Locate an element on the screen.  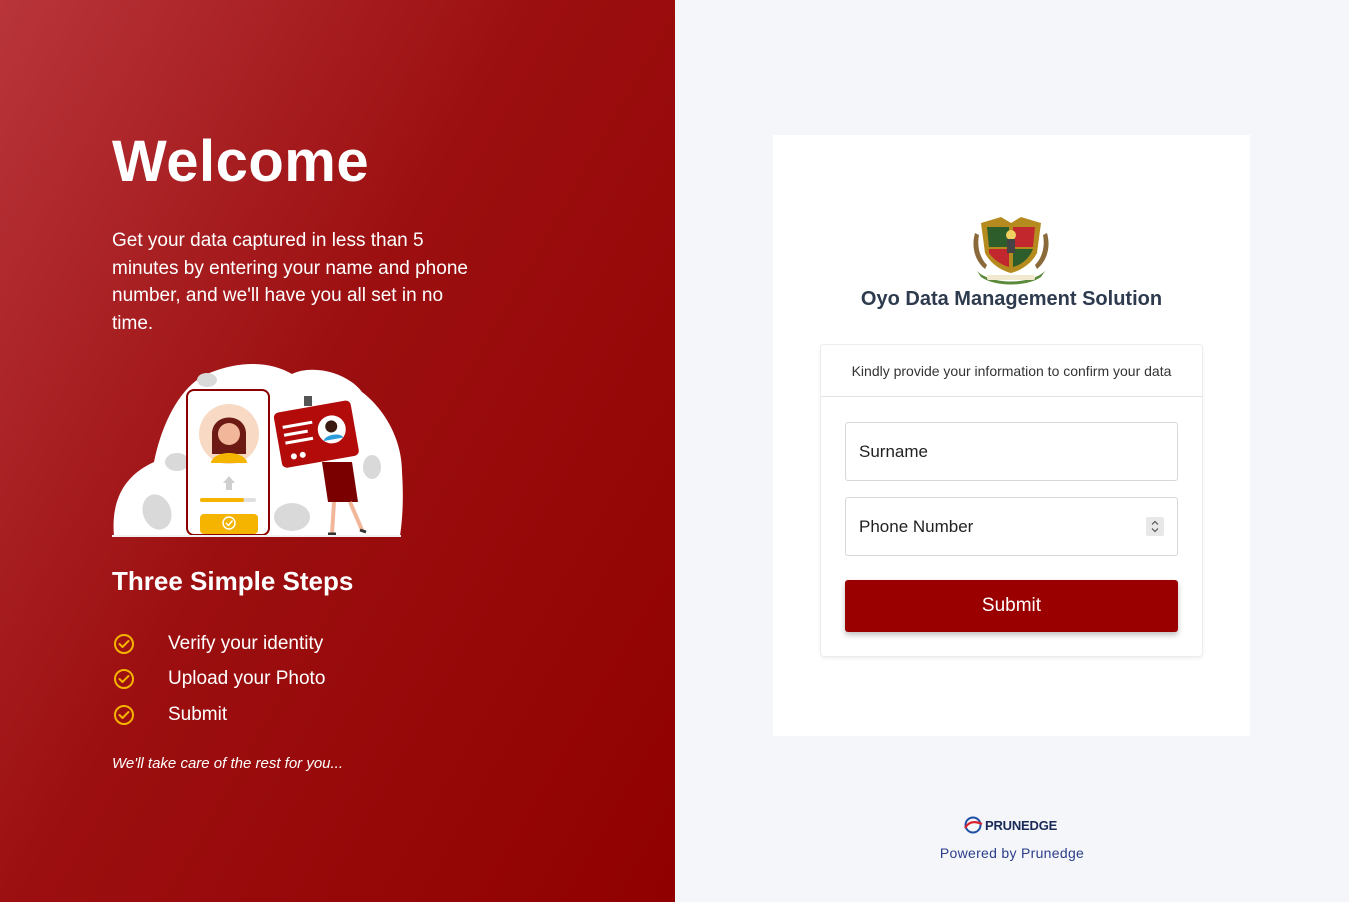
spinner-arrows-icon is located at coordinates (1155, 526).